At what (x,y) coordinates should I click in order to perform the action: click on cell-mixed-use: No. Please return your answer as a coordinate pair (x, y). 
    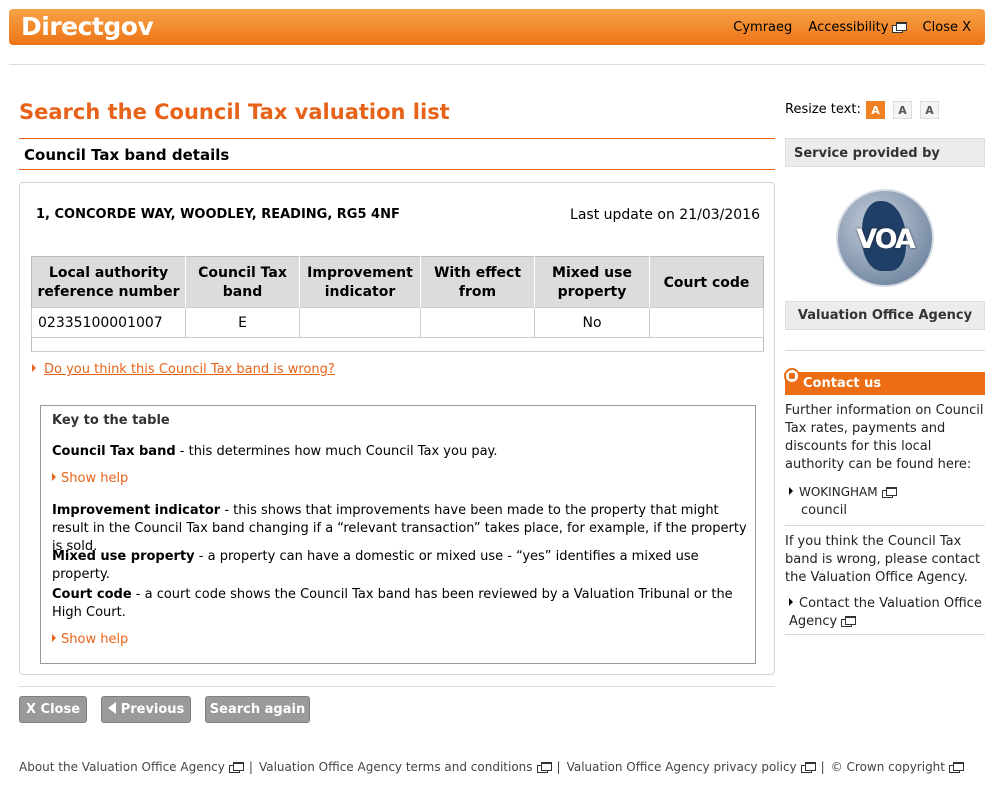
    Looking at the image, I should click on (592, 322).